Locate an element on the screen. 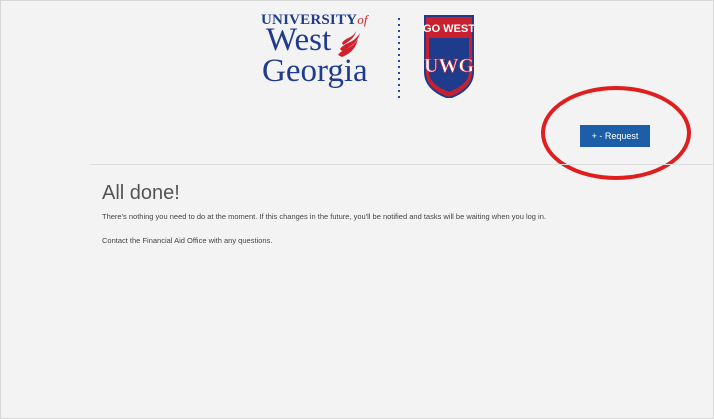 This screenshot has height=419, width=714. shield-go-west-text: GO WEST is located at coordinates (449, 29).